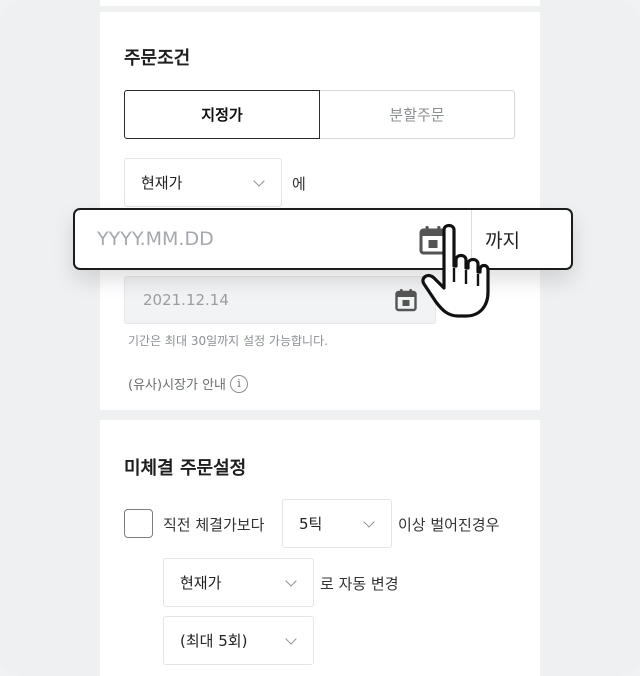 The height and width of the screenshot is (676, 640). What do you see at coordinates (177, 385) in the screenshot?
I see `market-price-info-label: (유사)시장가 안내` at bounding box center [177, 385].